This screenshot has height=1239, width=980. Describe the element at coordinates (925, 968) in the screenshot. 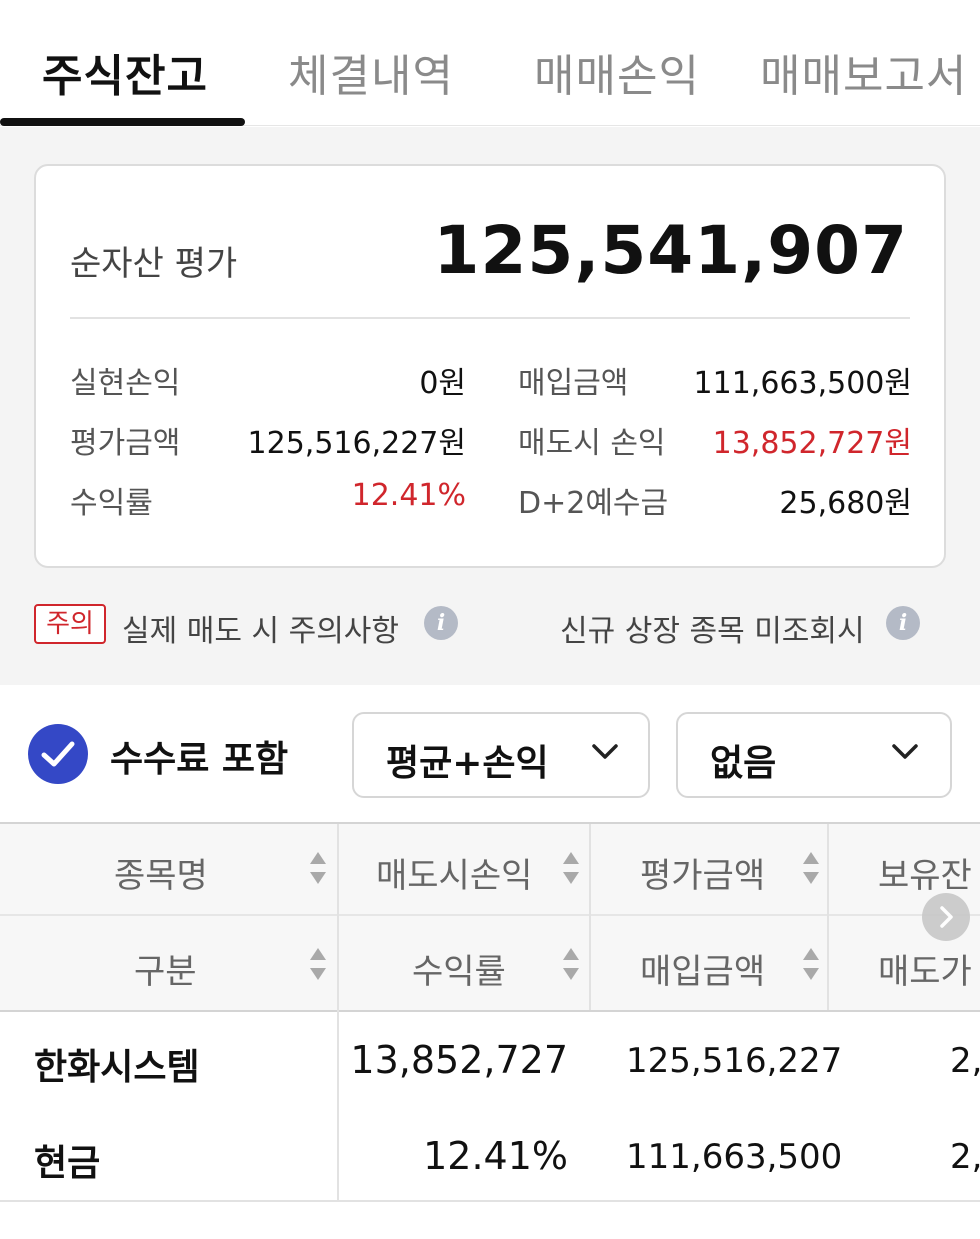

I see `col-header-sell-price: 매도가` at that location.